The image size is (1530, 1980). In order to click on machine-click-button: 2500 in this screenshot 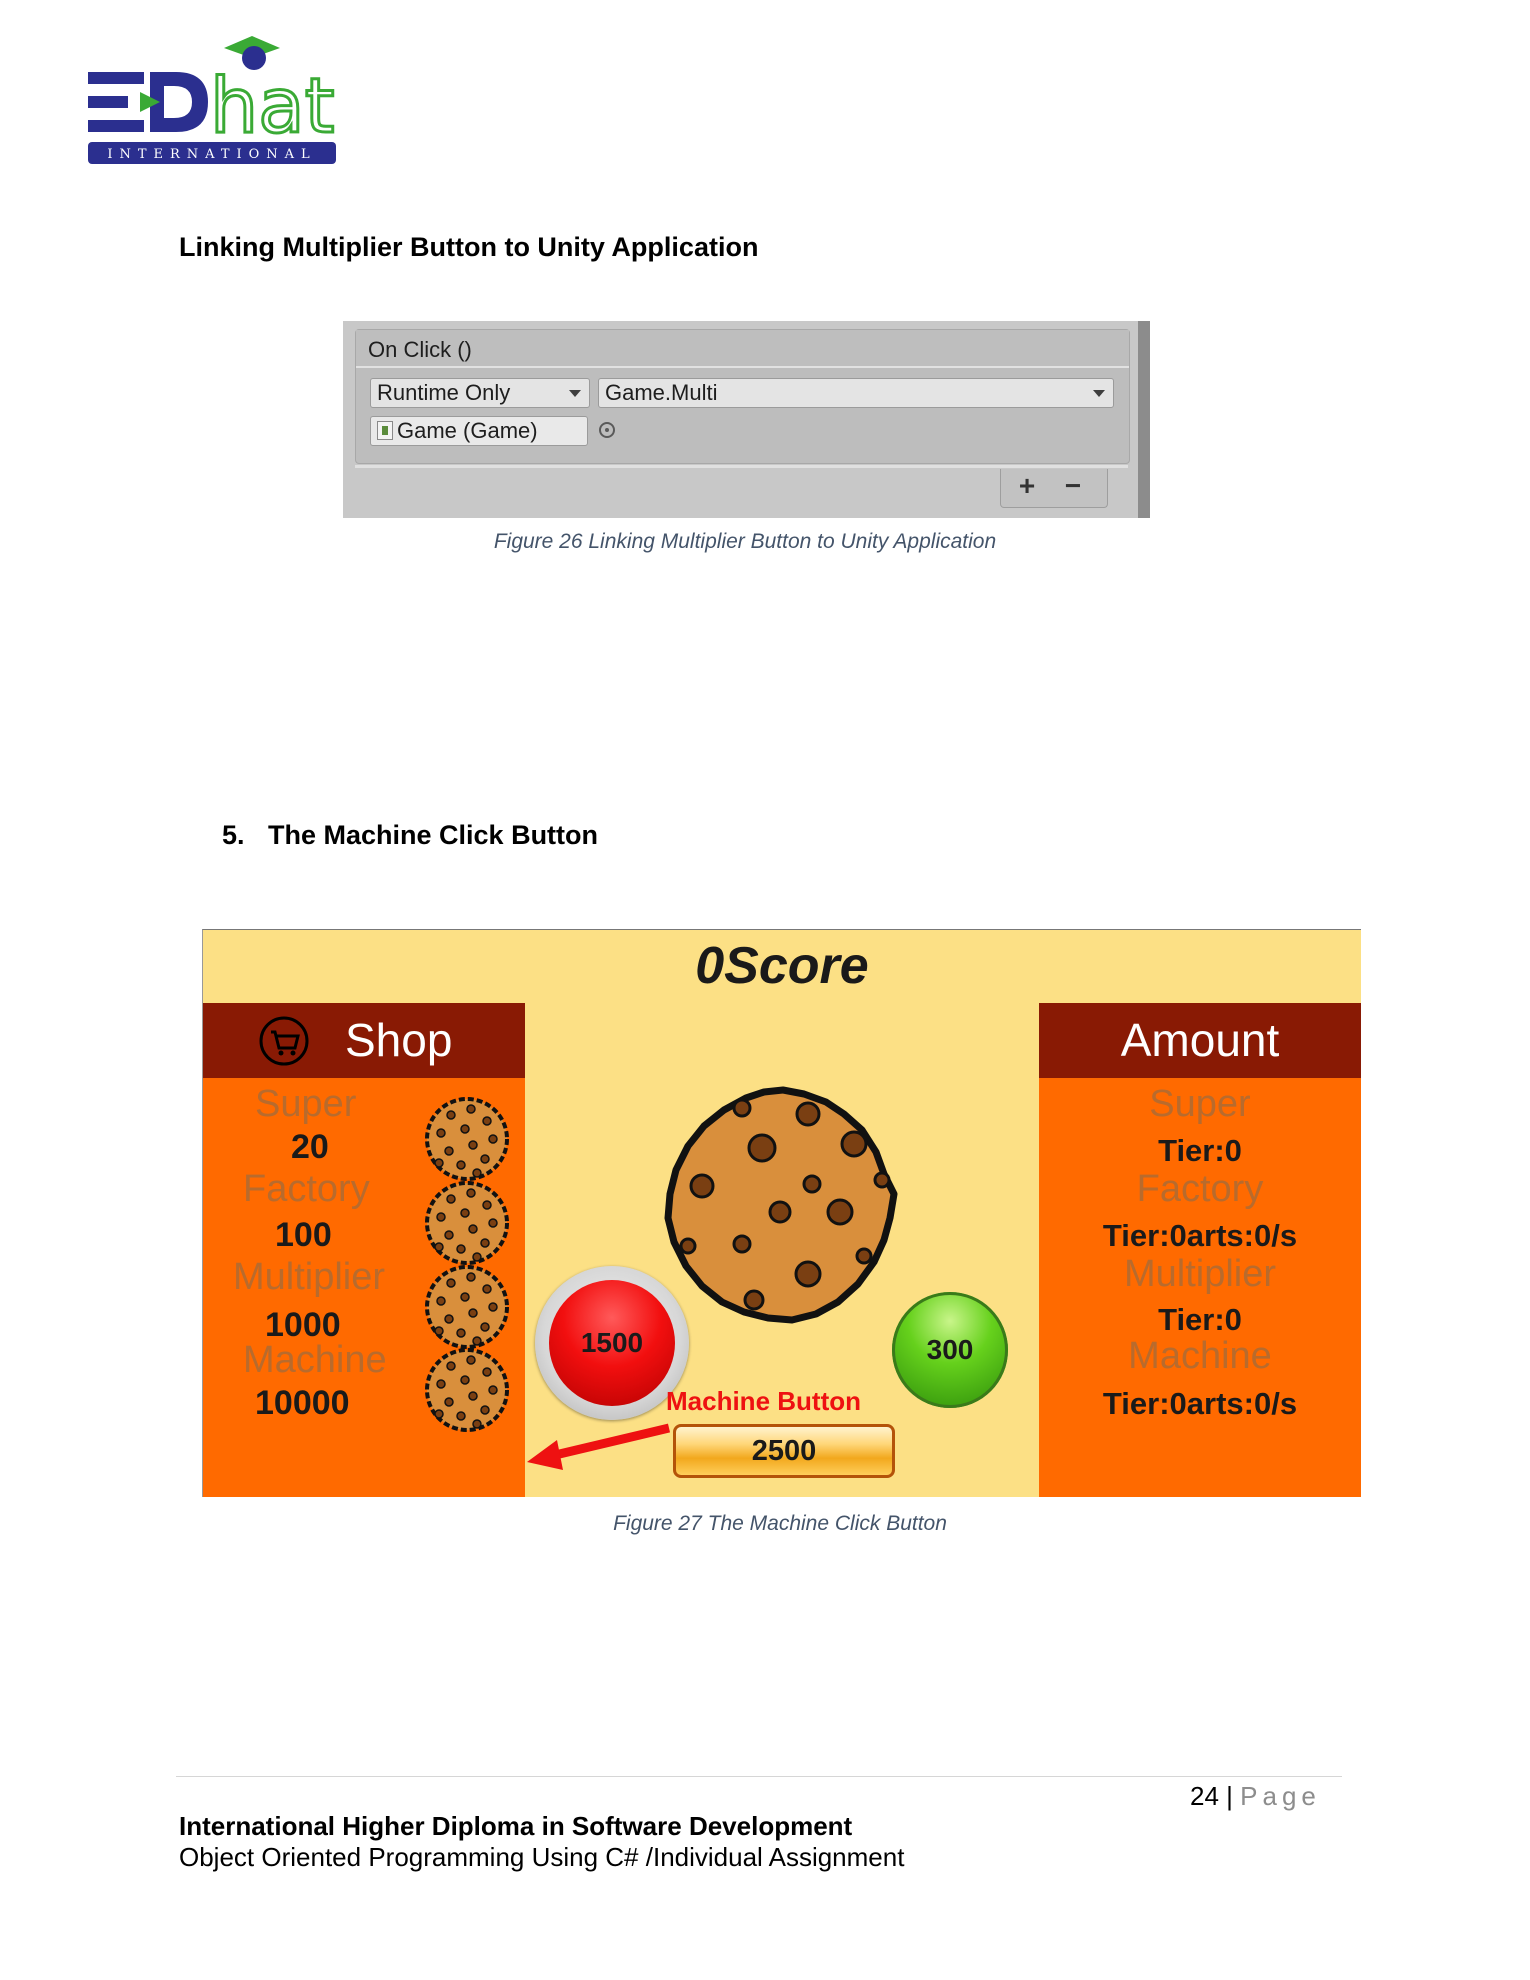, I will do `click(784, 1451)`.